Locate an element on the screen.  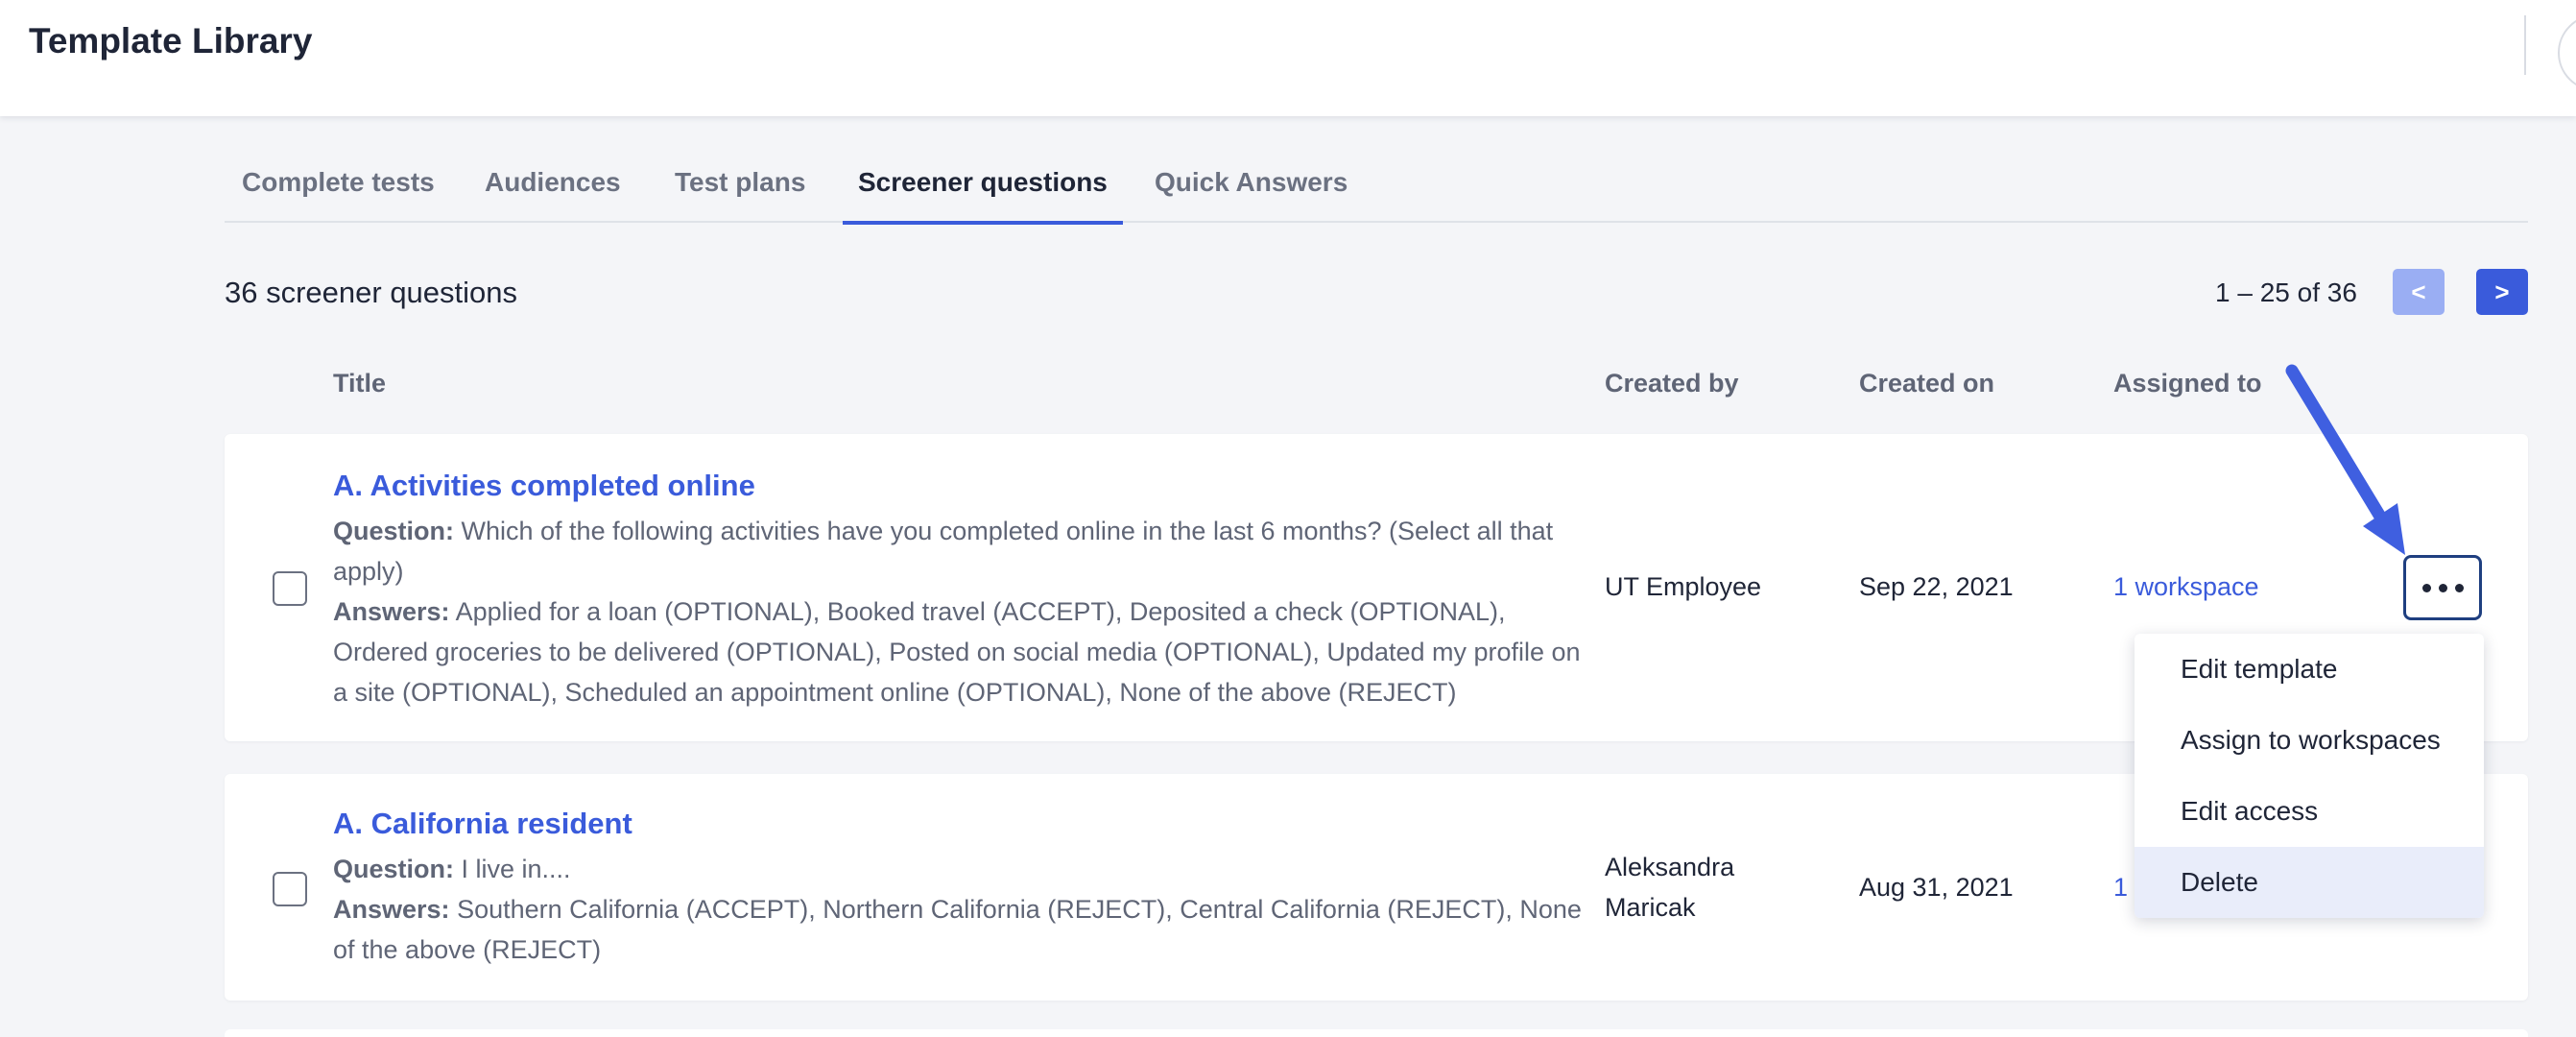
tab-quick-answers: Quick Answers is located at coordinates (1251, 195).